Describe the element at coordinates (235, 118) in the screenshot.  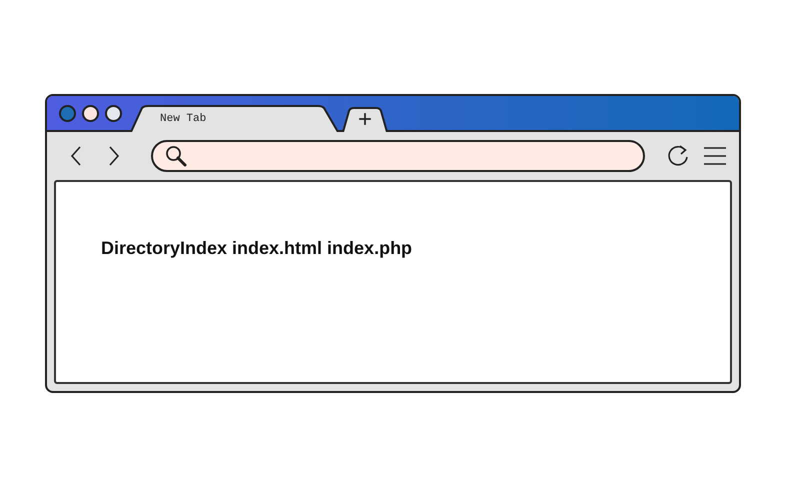
I see `browser-tab: New Tab` at that location.